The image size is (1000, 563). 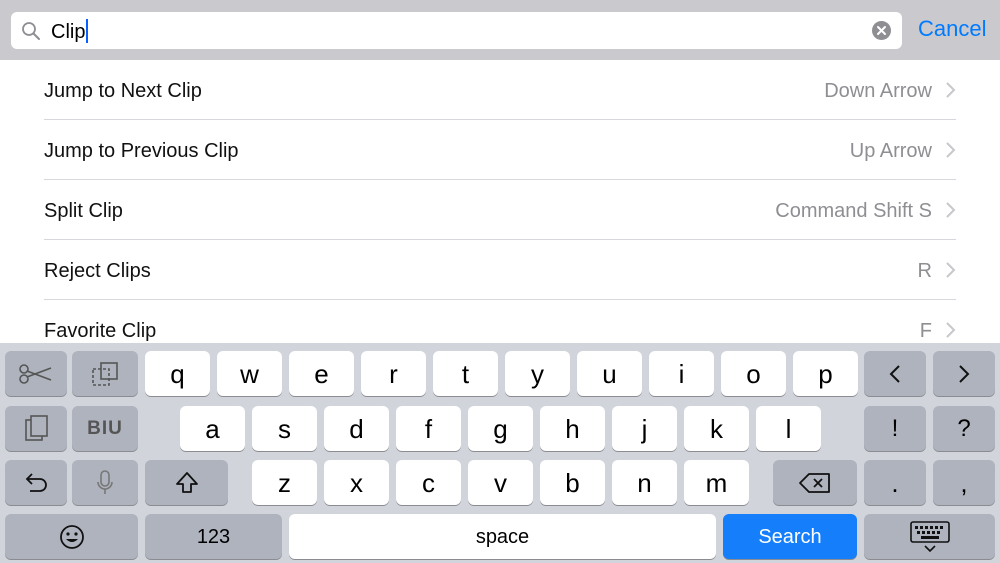 I want to click on key-o: o, so click(x=753, y=373).